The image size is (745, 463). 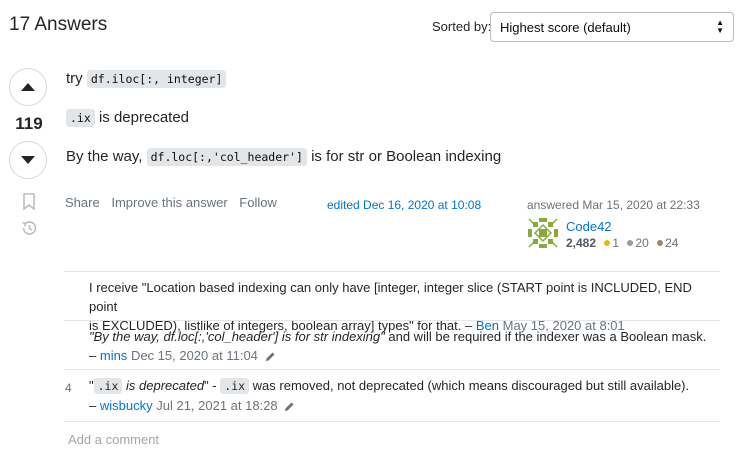 What do you see at coordinates (58, 24) in the screenshot?
I see `answers-count-title: 17 Answers` at bounding box center [58, 24].